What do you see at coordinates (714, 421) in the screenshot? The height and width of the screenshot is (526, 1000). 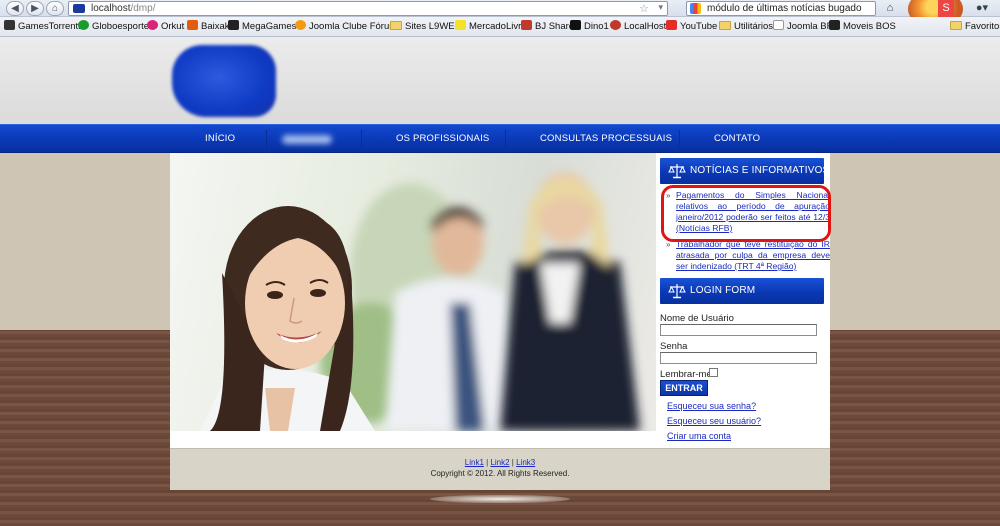 I see `forgot-username-link: Esqueceu seu usuário?` at bounding box center [714, 421].